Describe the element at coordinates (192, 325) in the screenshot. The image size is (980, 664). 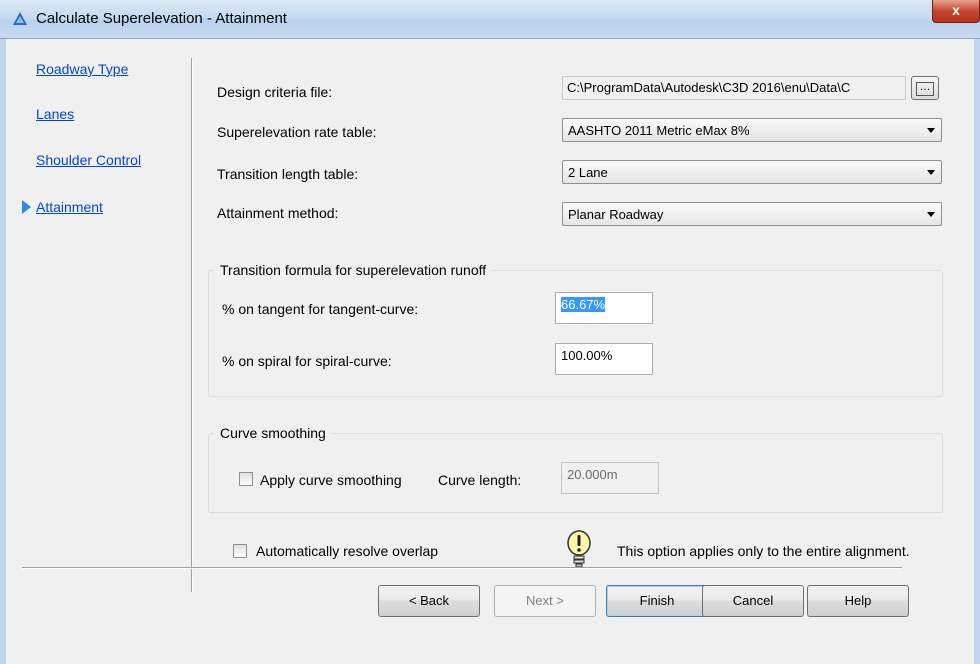
I see `vertical-divider` at that location.